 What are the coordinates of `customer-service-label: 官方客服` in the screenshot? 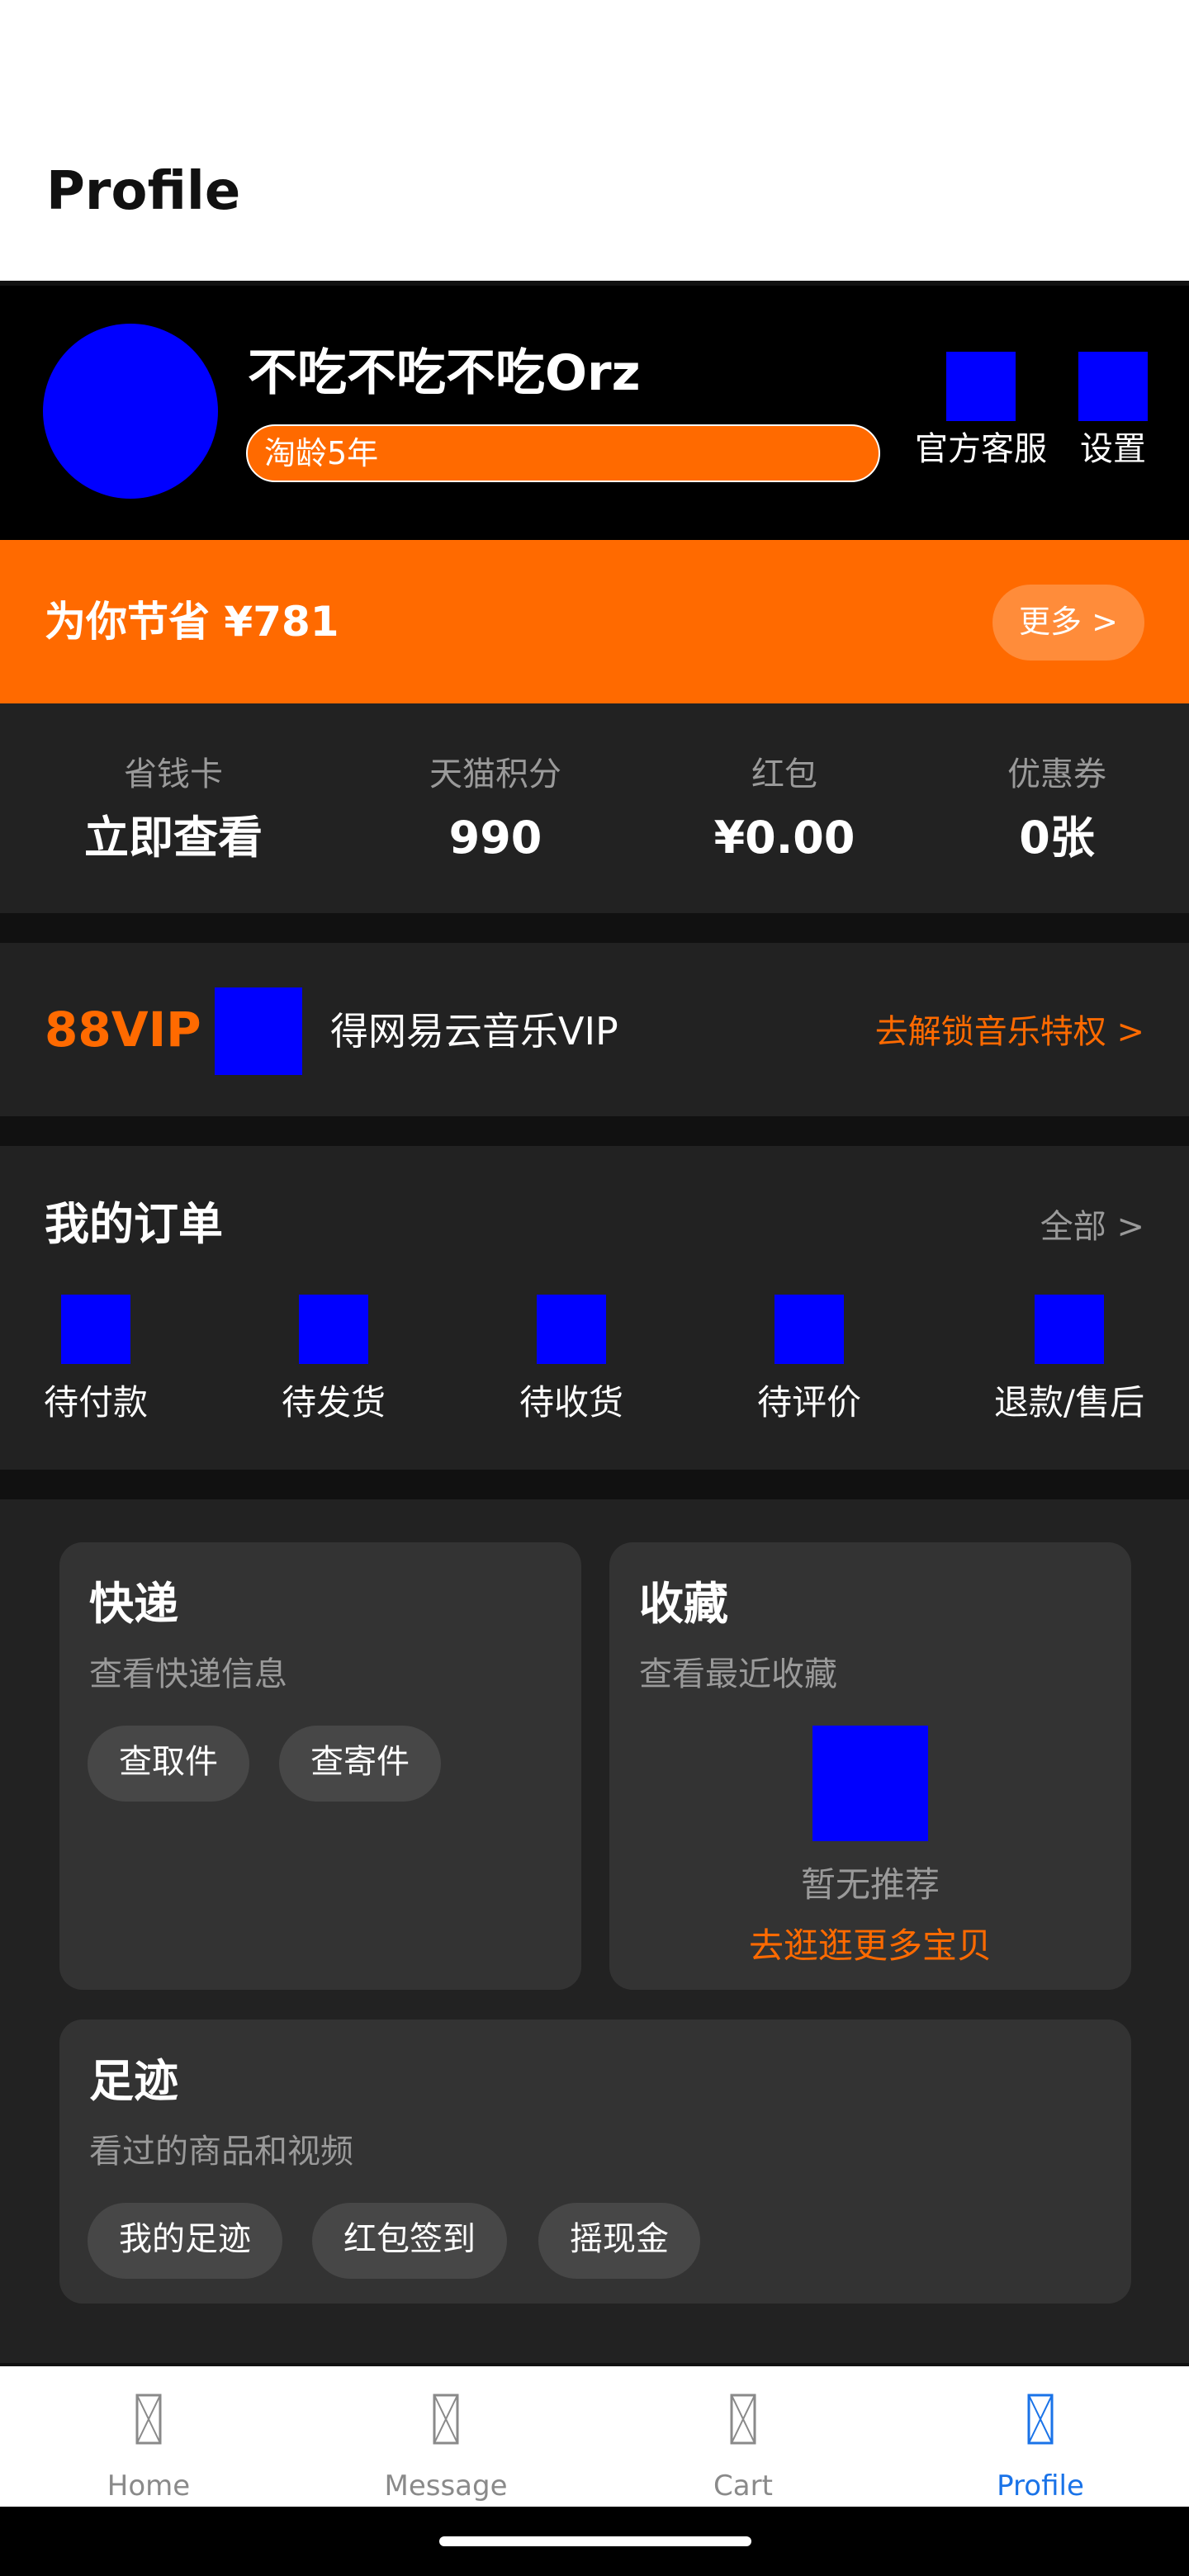 It's located at (981, 449).